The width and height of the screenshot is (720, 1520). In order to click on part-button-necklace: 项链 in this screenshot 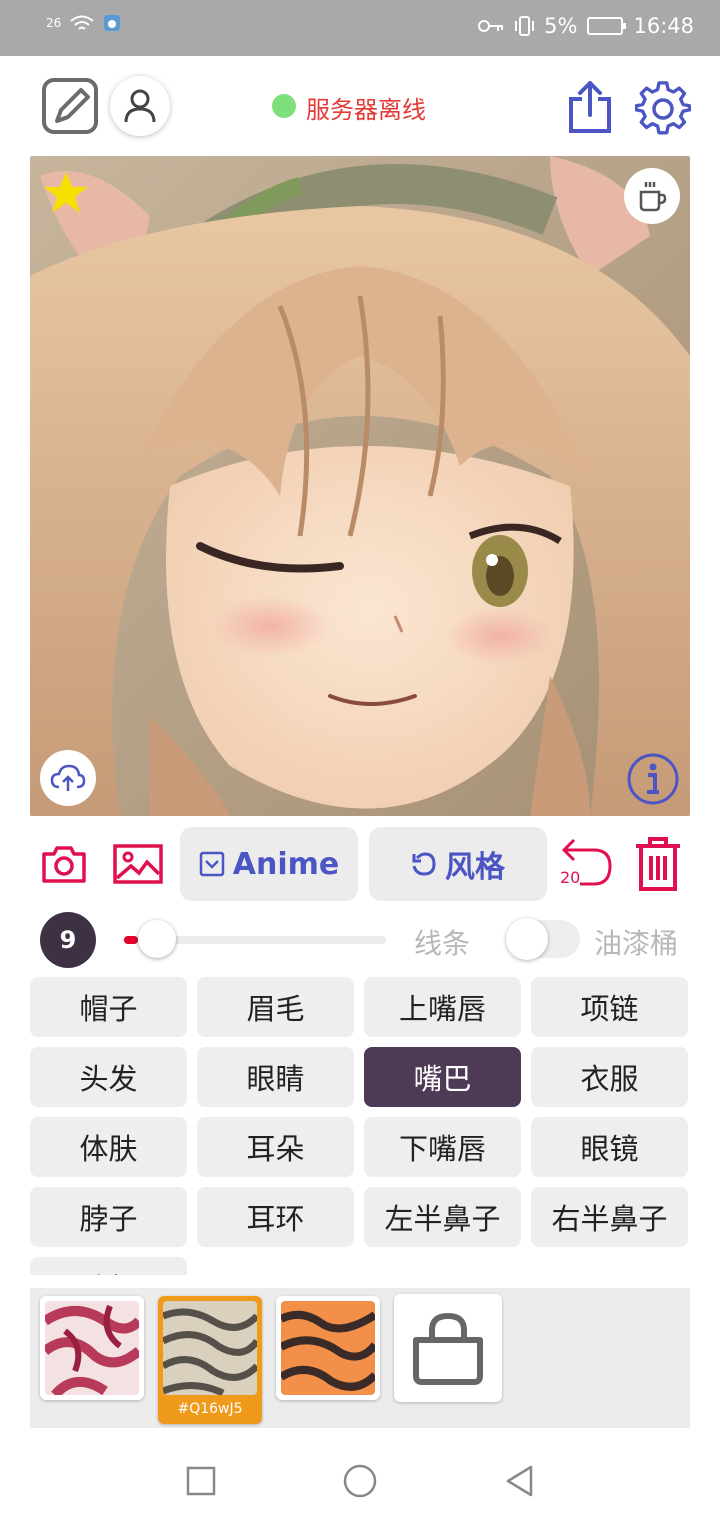, I will do `click(609, 1007)`.